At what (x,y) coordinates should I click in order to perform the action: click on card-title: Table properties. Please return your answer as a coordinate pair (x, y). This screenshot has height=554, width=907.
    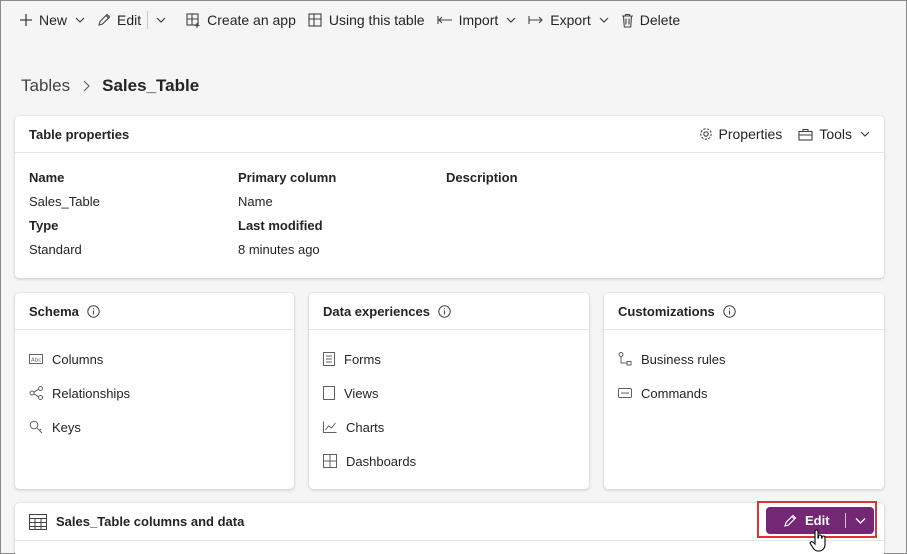
    Looking at the image, I should click on (79, 134).